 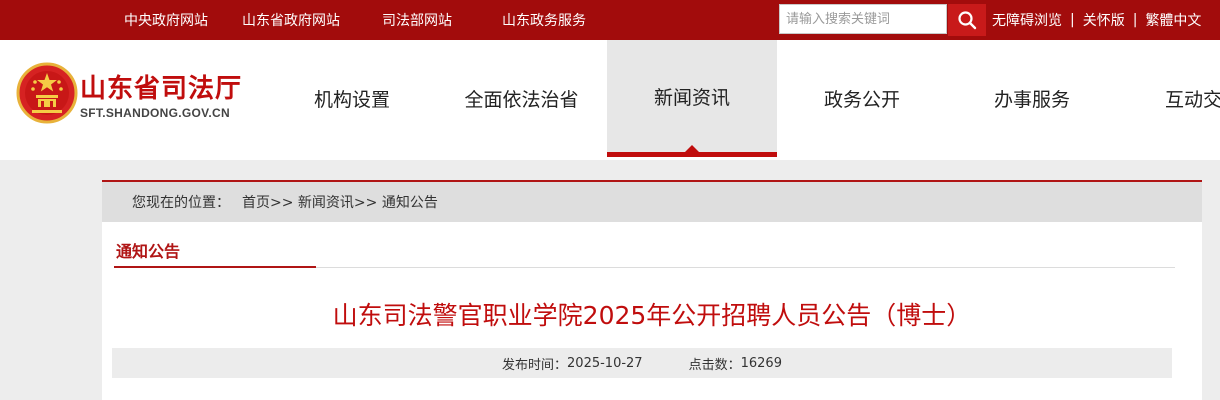 I want to click on link-shandong-gov: 山东省政府网站, so click(x=291, y=20).